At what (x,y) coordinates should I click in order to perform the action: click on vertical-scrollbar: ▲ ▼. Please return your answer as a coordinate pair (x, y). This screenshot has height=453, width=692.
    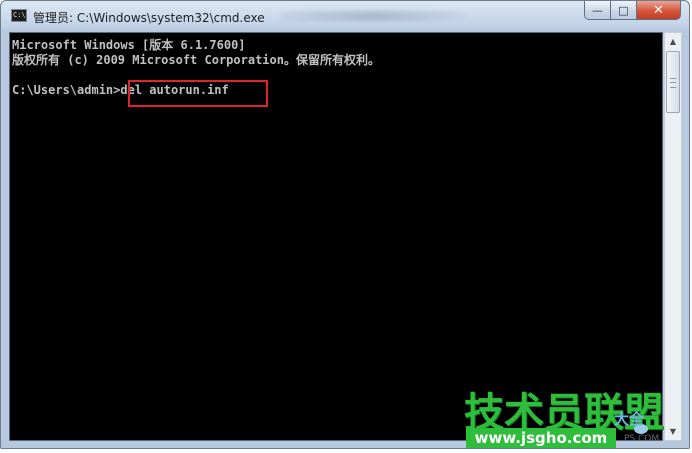
    Looking at the image, I should click on (673, 236).